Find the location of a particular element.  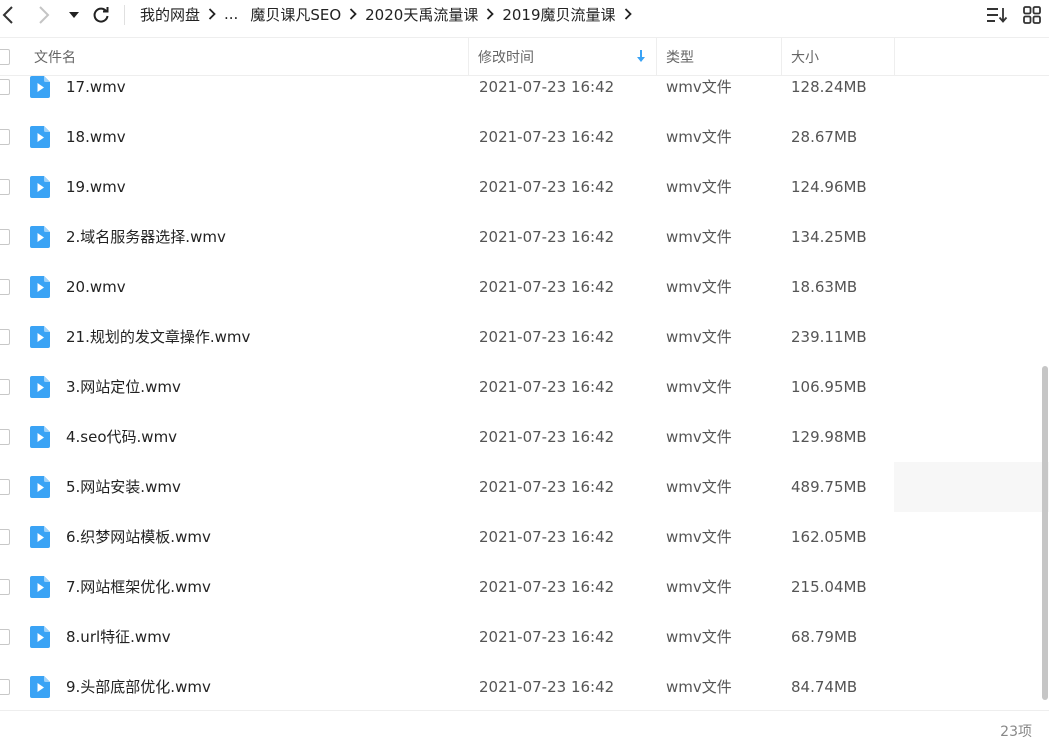

file-name: 21.规划的发文章操作.wmv is located at coordinates (158, 337).